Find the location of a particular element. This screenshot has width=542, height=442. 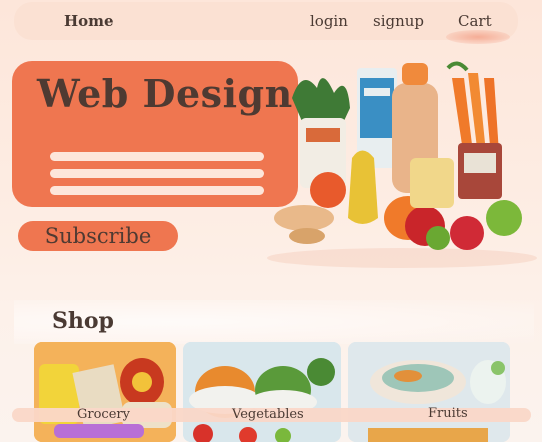

top-nav: Home login signup Cart is located at coordinates (266, 21).